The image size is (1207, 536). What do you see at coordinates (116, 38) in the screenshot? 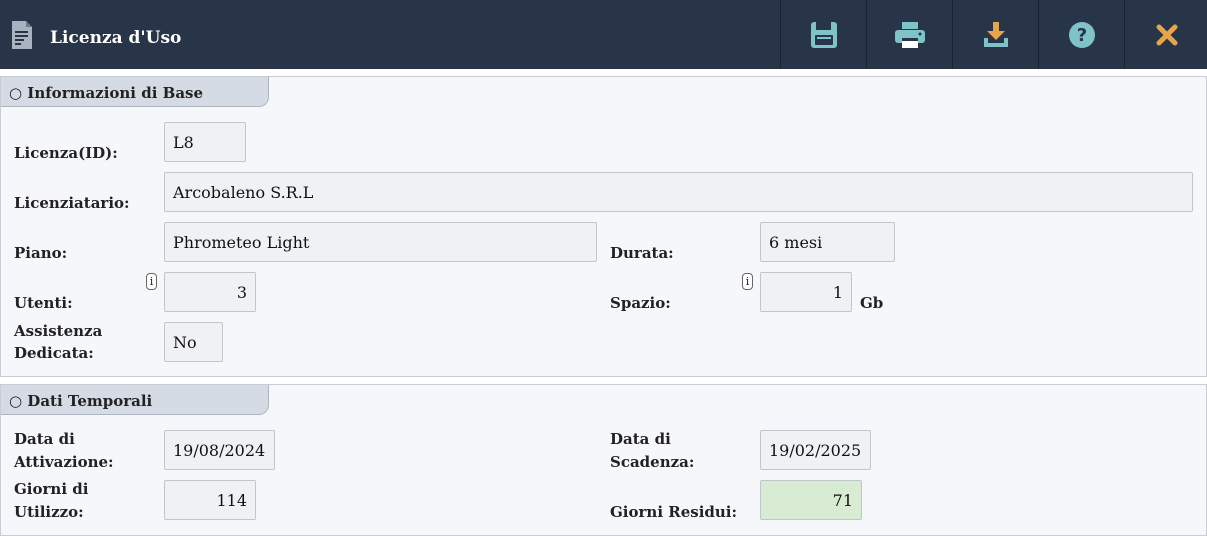
I see `window-title: Licenza d'Uso` at bounding box center [116, 38].